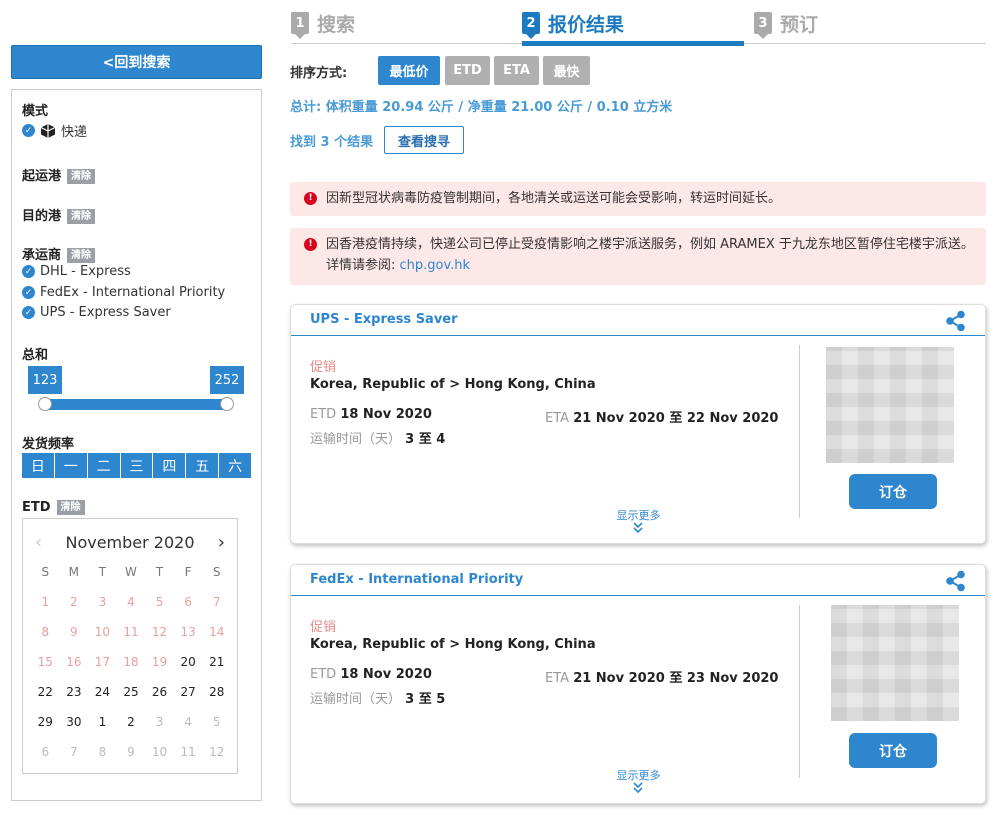 The width and height of the screenshot is (999, 815). Describe the element at coordinates (170, 465) in the screenshot. I see `day-thu: 四` at that location.